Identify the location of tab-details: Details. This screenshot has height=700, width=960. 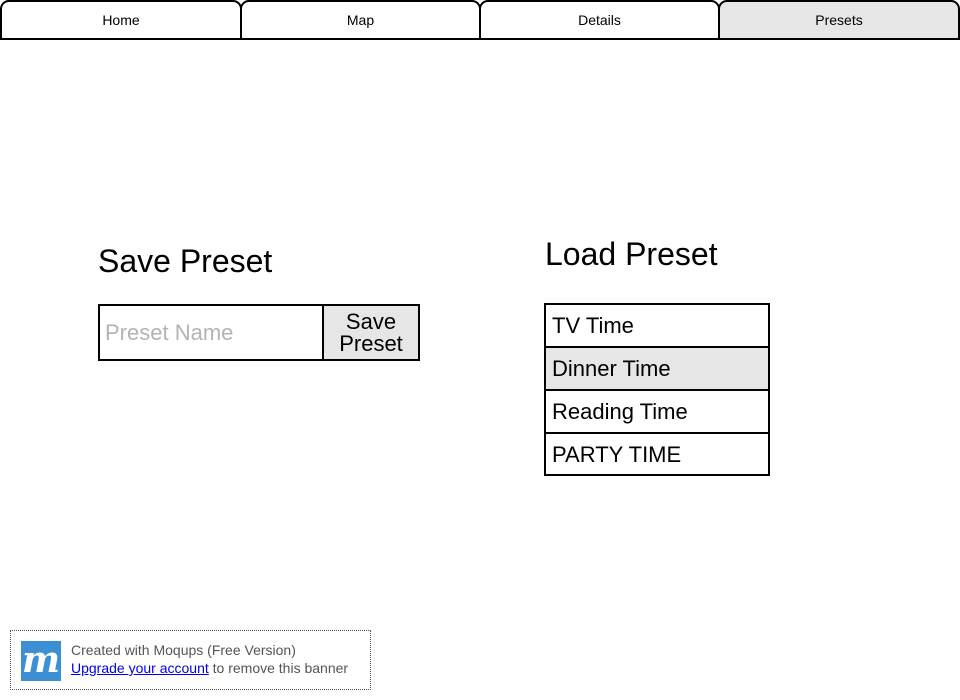
(599, 20).